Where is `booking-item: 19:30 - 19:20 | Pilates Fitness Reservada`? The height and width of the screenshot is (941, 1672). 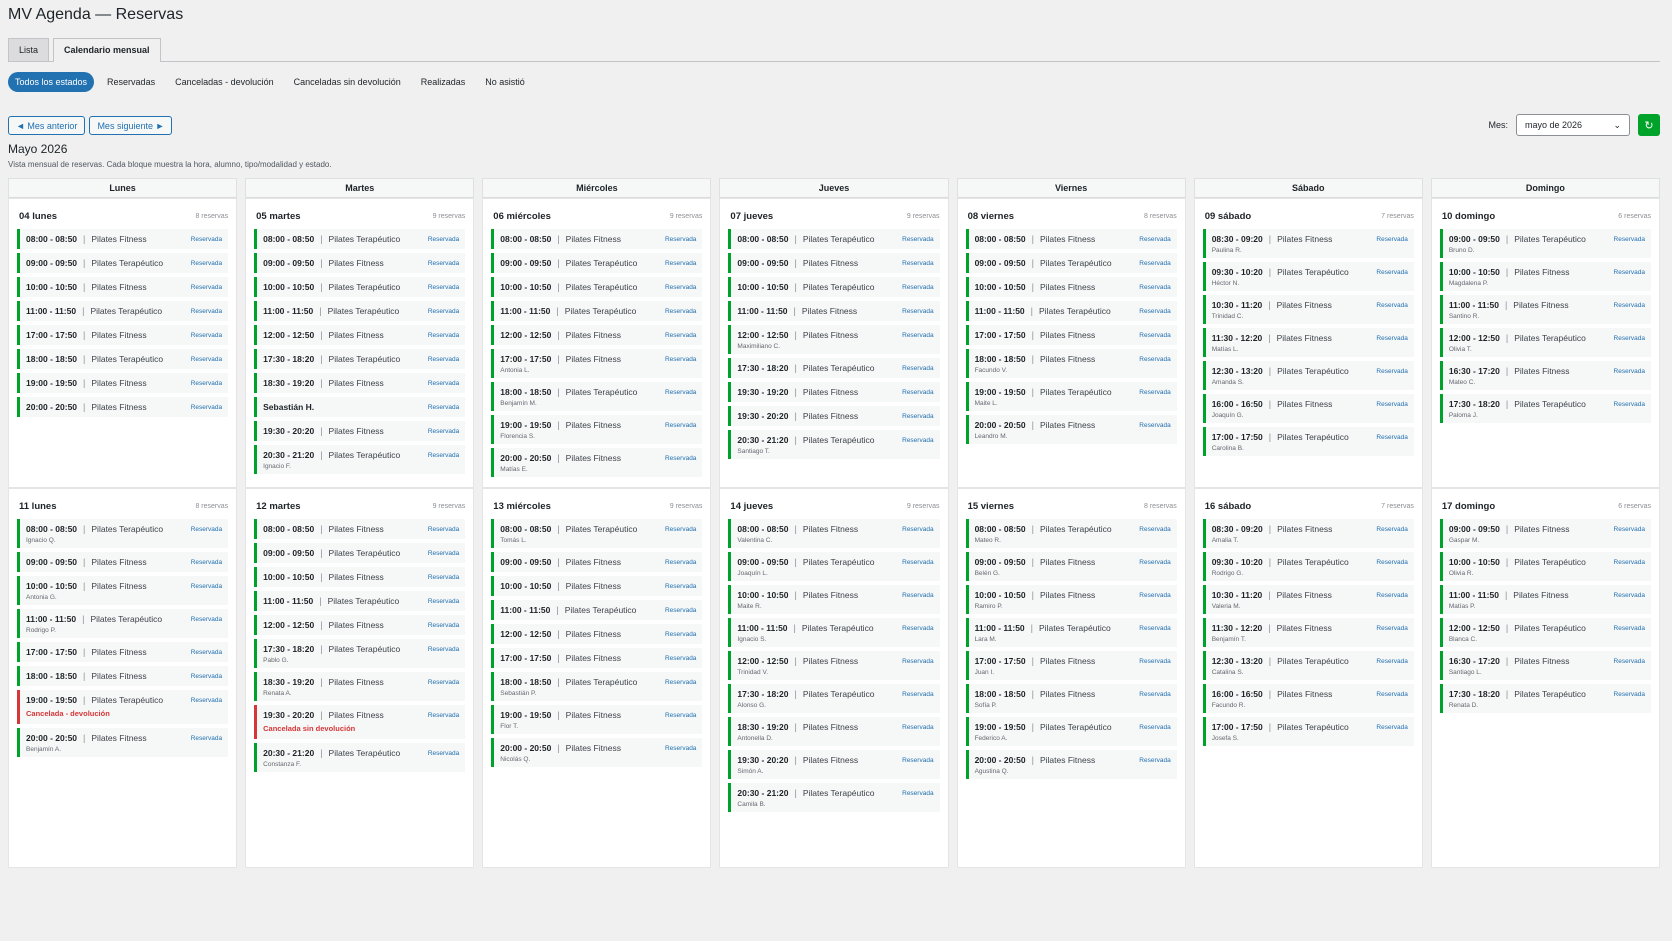 booking-item: 19:30 - 19:20 | Pilates Fitness Reservada is located at coordinates (834, 392).